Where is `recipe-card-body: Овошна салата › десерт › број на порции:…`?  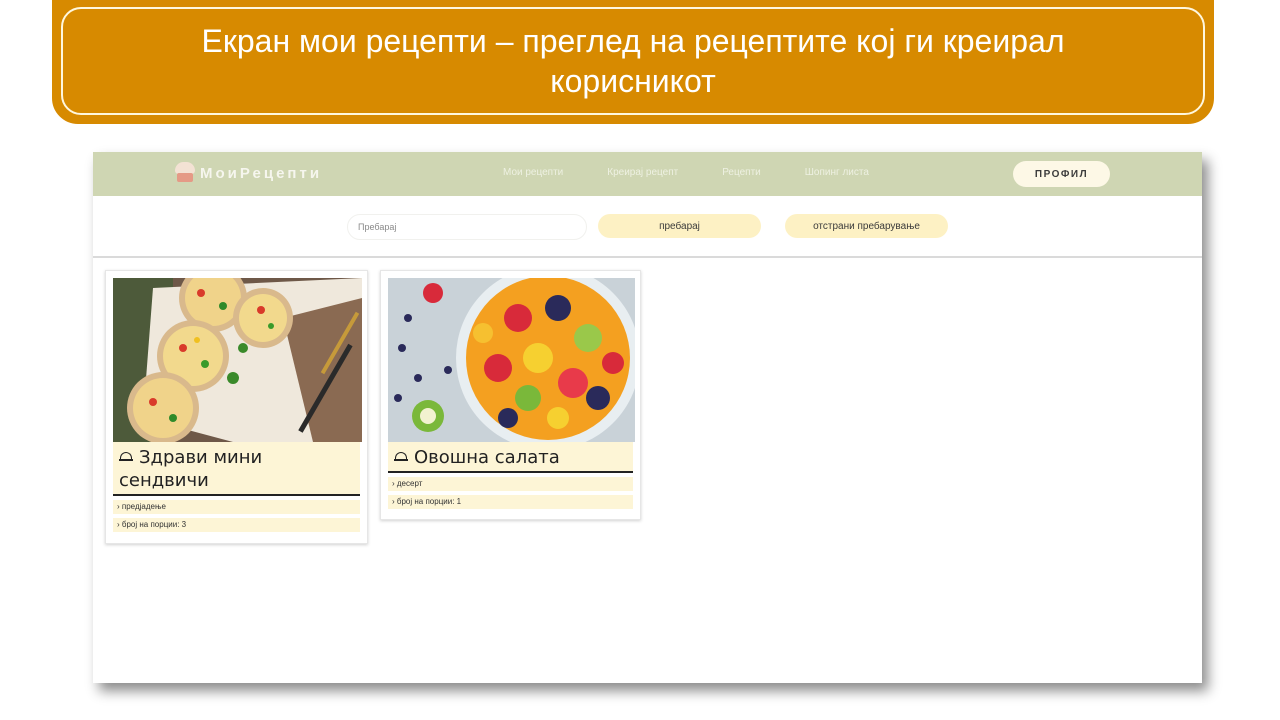
recipe-card-body: Овошна салата › десерт › број на порции:… is located at coordinates (510, 475).